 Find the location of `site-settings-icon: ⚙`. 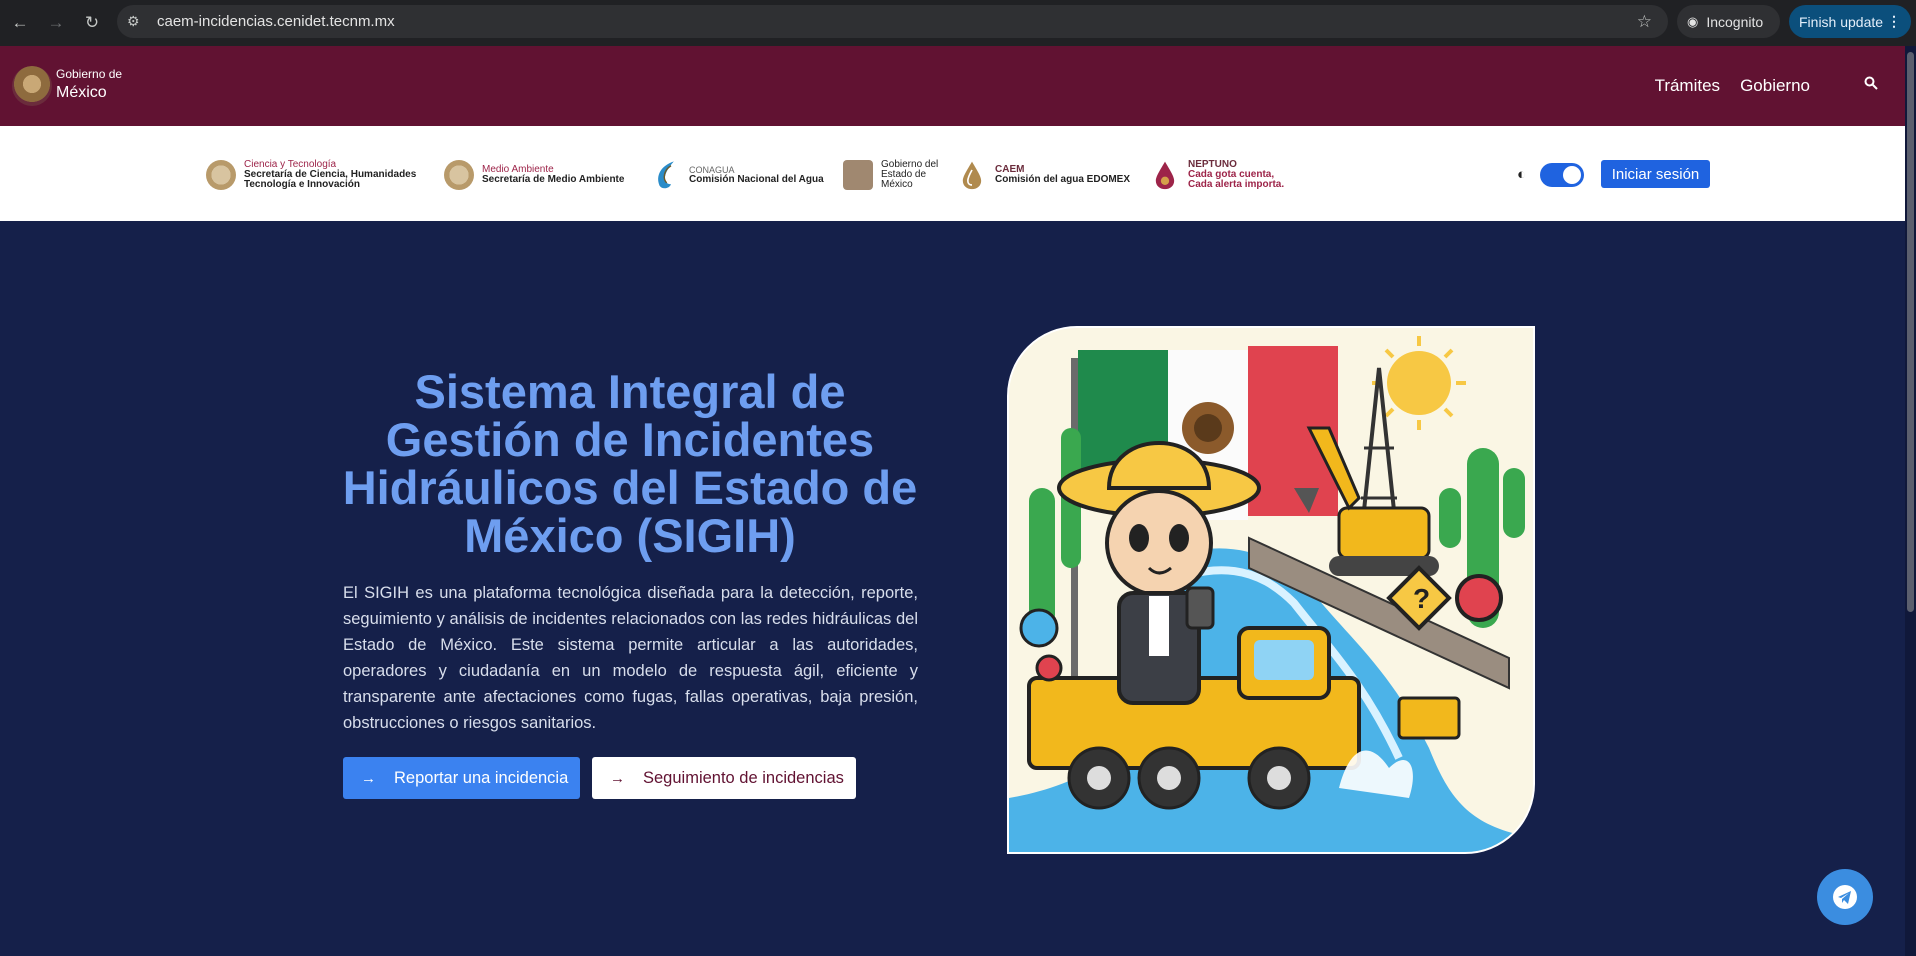

site-settings-icon: ⚙ is located at coordinates (137, 21).